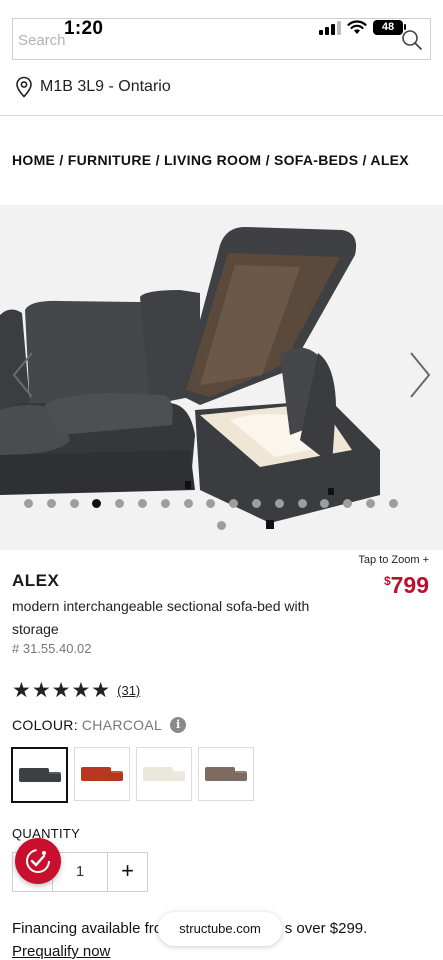 This screenshot has width=443, height=960. I want to click on colour-swatch-charcoal, so click(39, 775).